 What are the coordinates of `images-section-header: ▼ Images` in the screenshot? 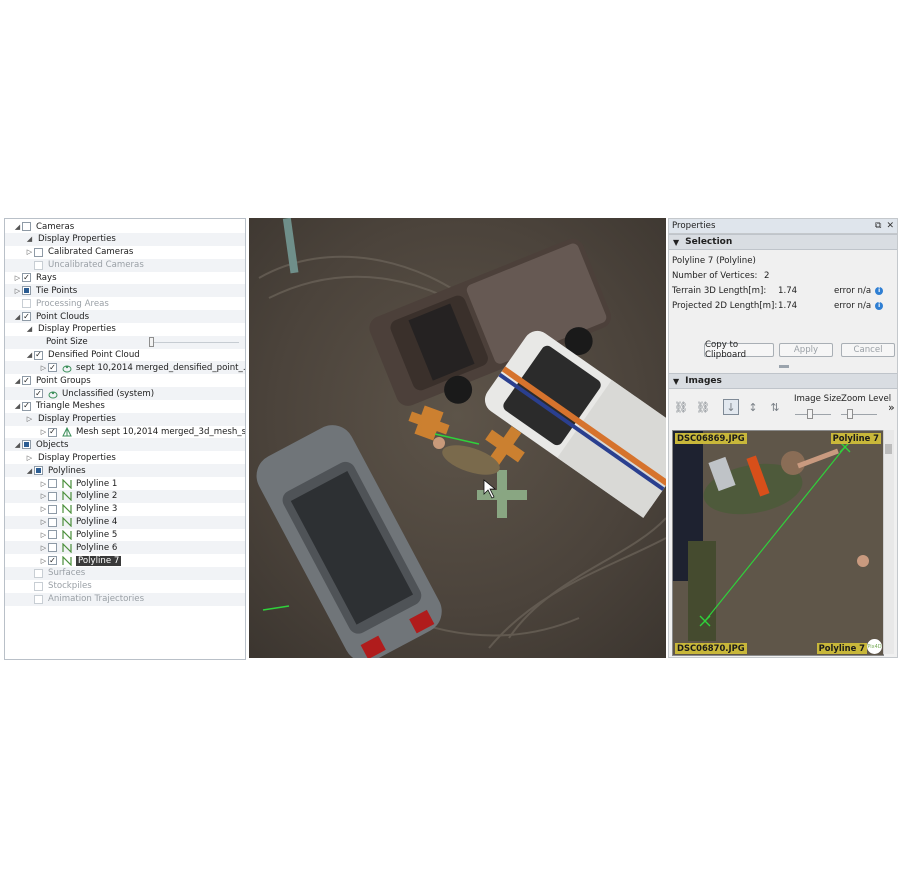 It's located at (783, 381).